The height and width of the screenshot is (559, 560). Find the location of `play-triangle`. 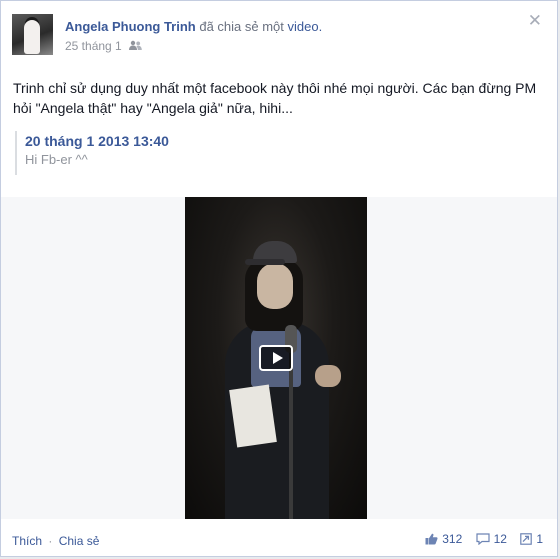

play-triangle is located at coordinates (278, 358).